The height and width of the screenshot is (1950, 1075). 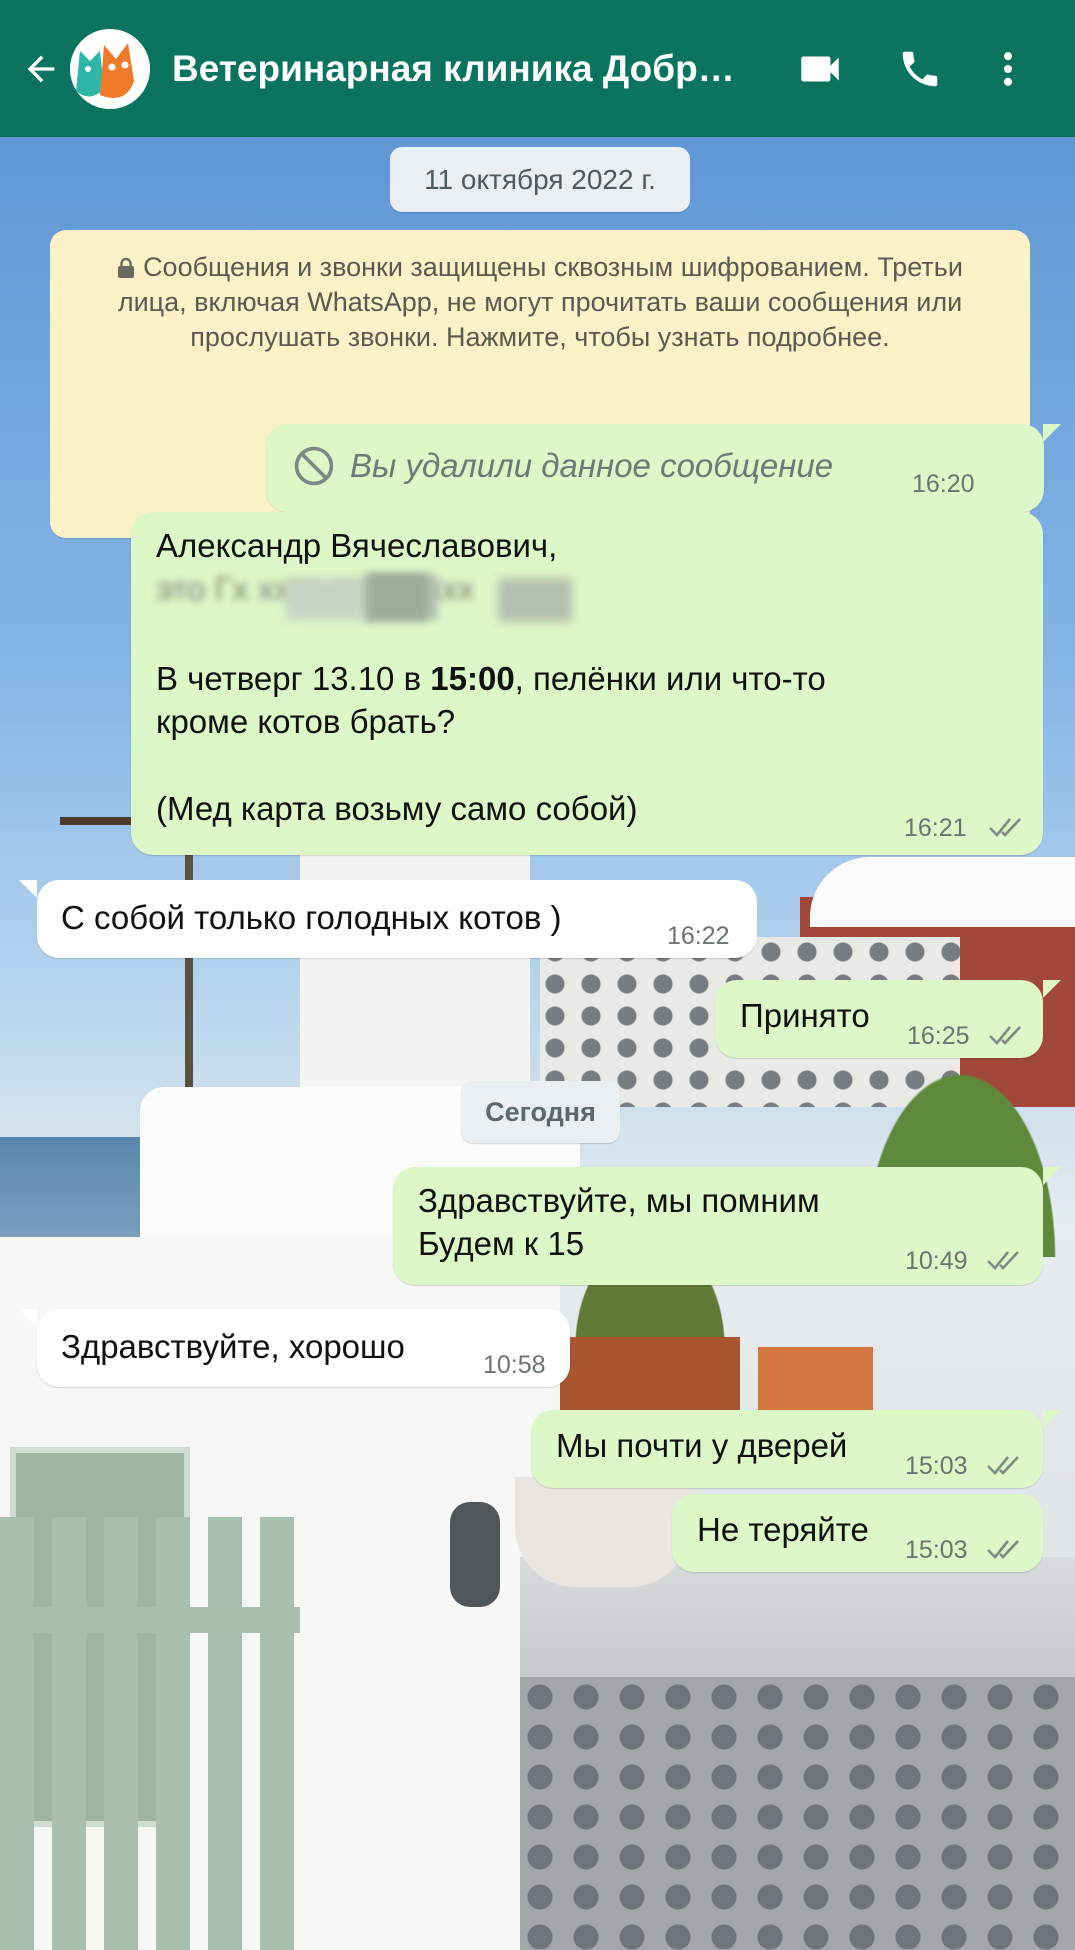 I want to click on message-text-line: кроме котов брать?, so click(x=306, y=721).